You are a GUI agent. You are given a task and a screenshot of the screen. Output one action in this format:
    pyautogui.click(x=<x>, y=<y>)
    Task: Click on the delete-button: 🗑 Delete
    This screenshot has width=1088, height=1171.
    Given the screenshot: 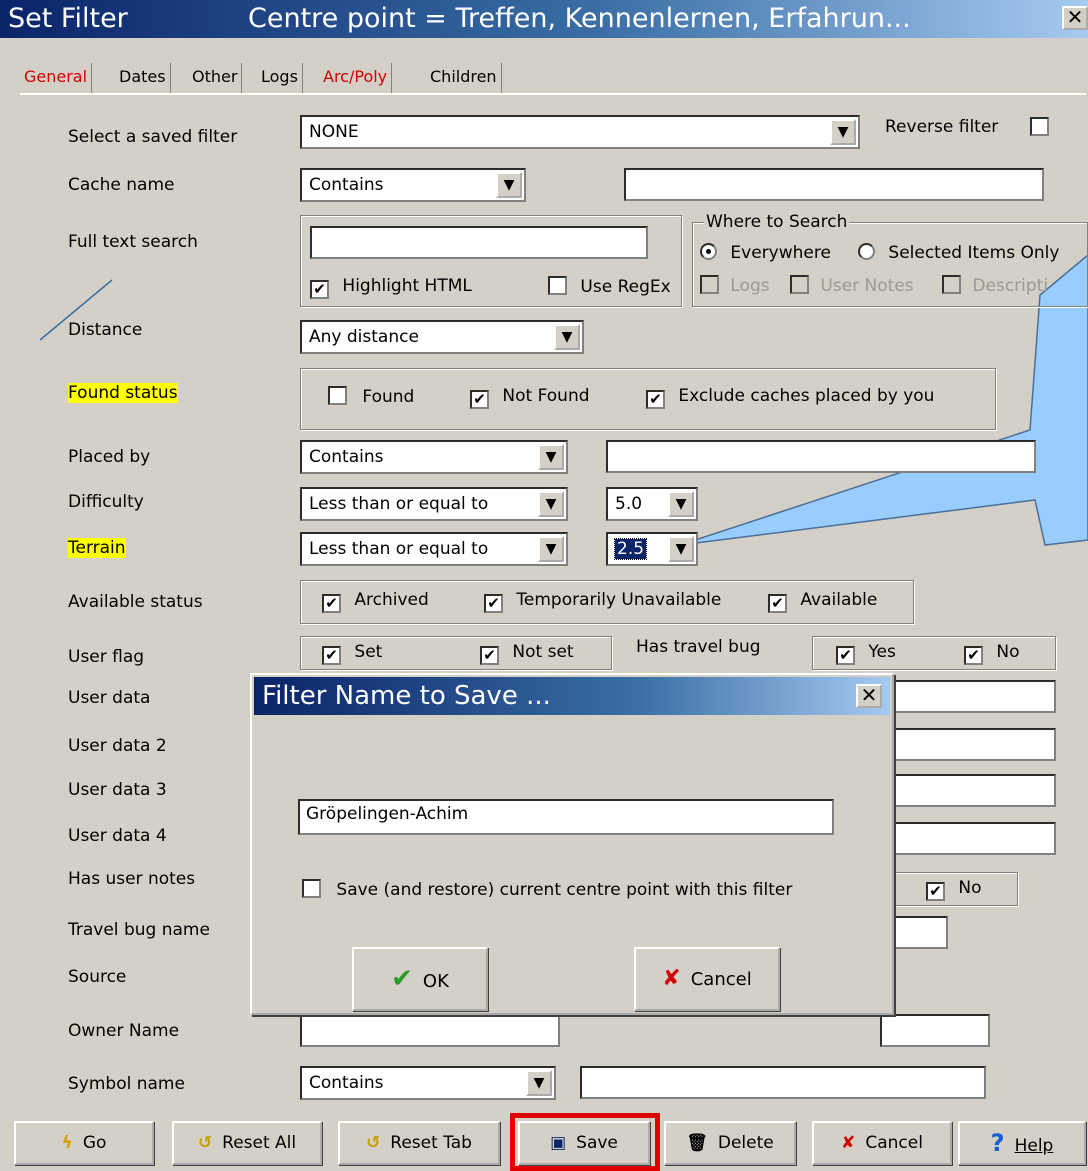 What is the action you would take?
    pyautogui.click(x=730, y=1143)
    